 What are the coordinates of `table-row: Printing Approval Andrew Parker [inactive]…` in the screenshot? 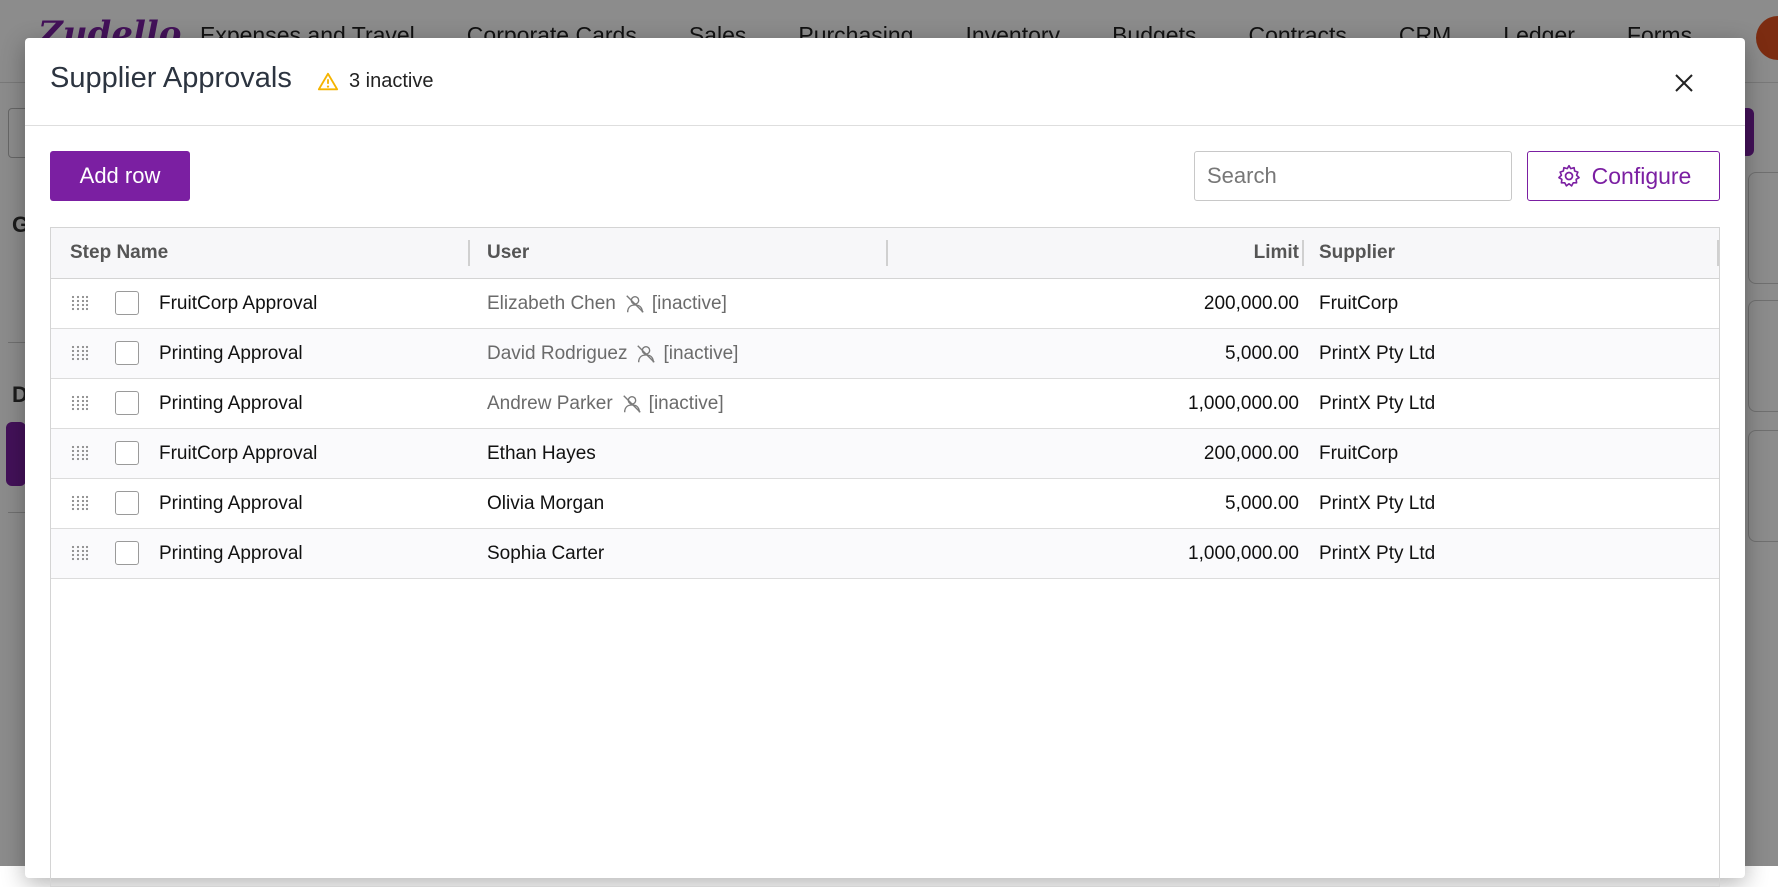 It's located at (885, 404).